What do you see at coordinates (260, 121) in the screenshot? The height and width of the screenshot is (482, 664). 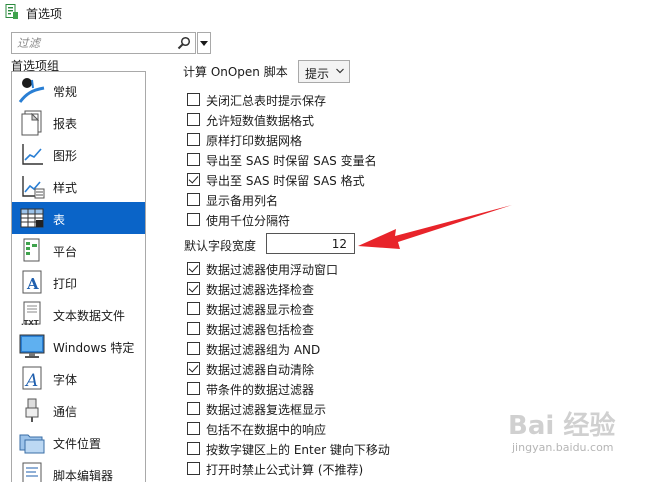 I see `option-label: 允许短数值数据格式` at bounding box center [260, 121].